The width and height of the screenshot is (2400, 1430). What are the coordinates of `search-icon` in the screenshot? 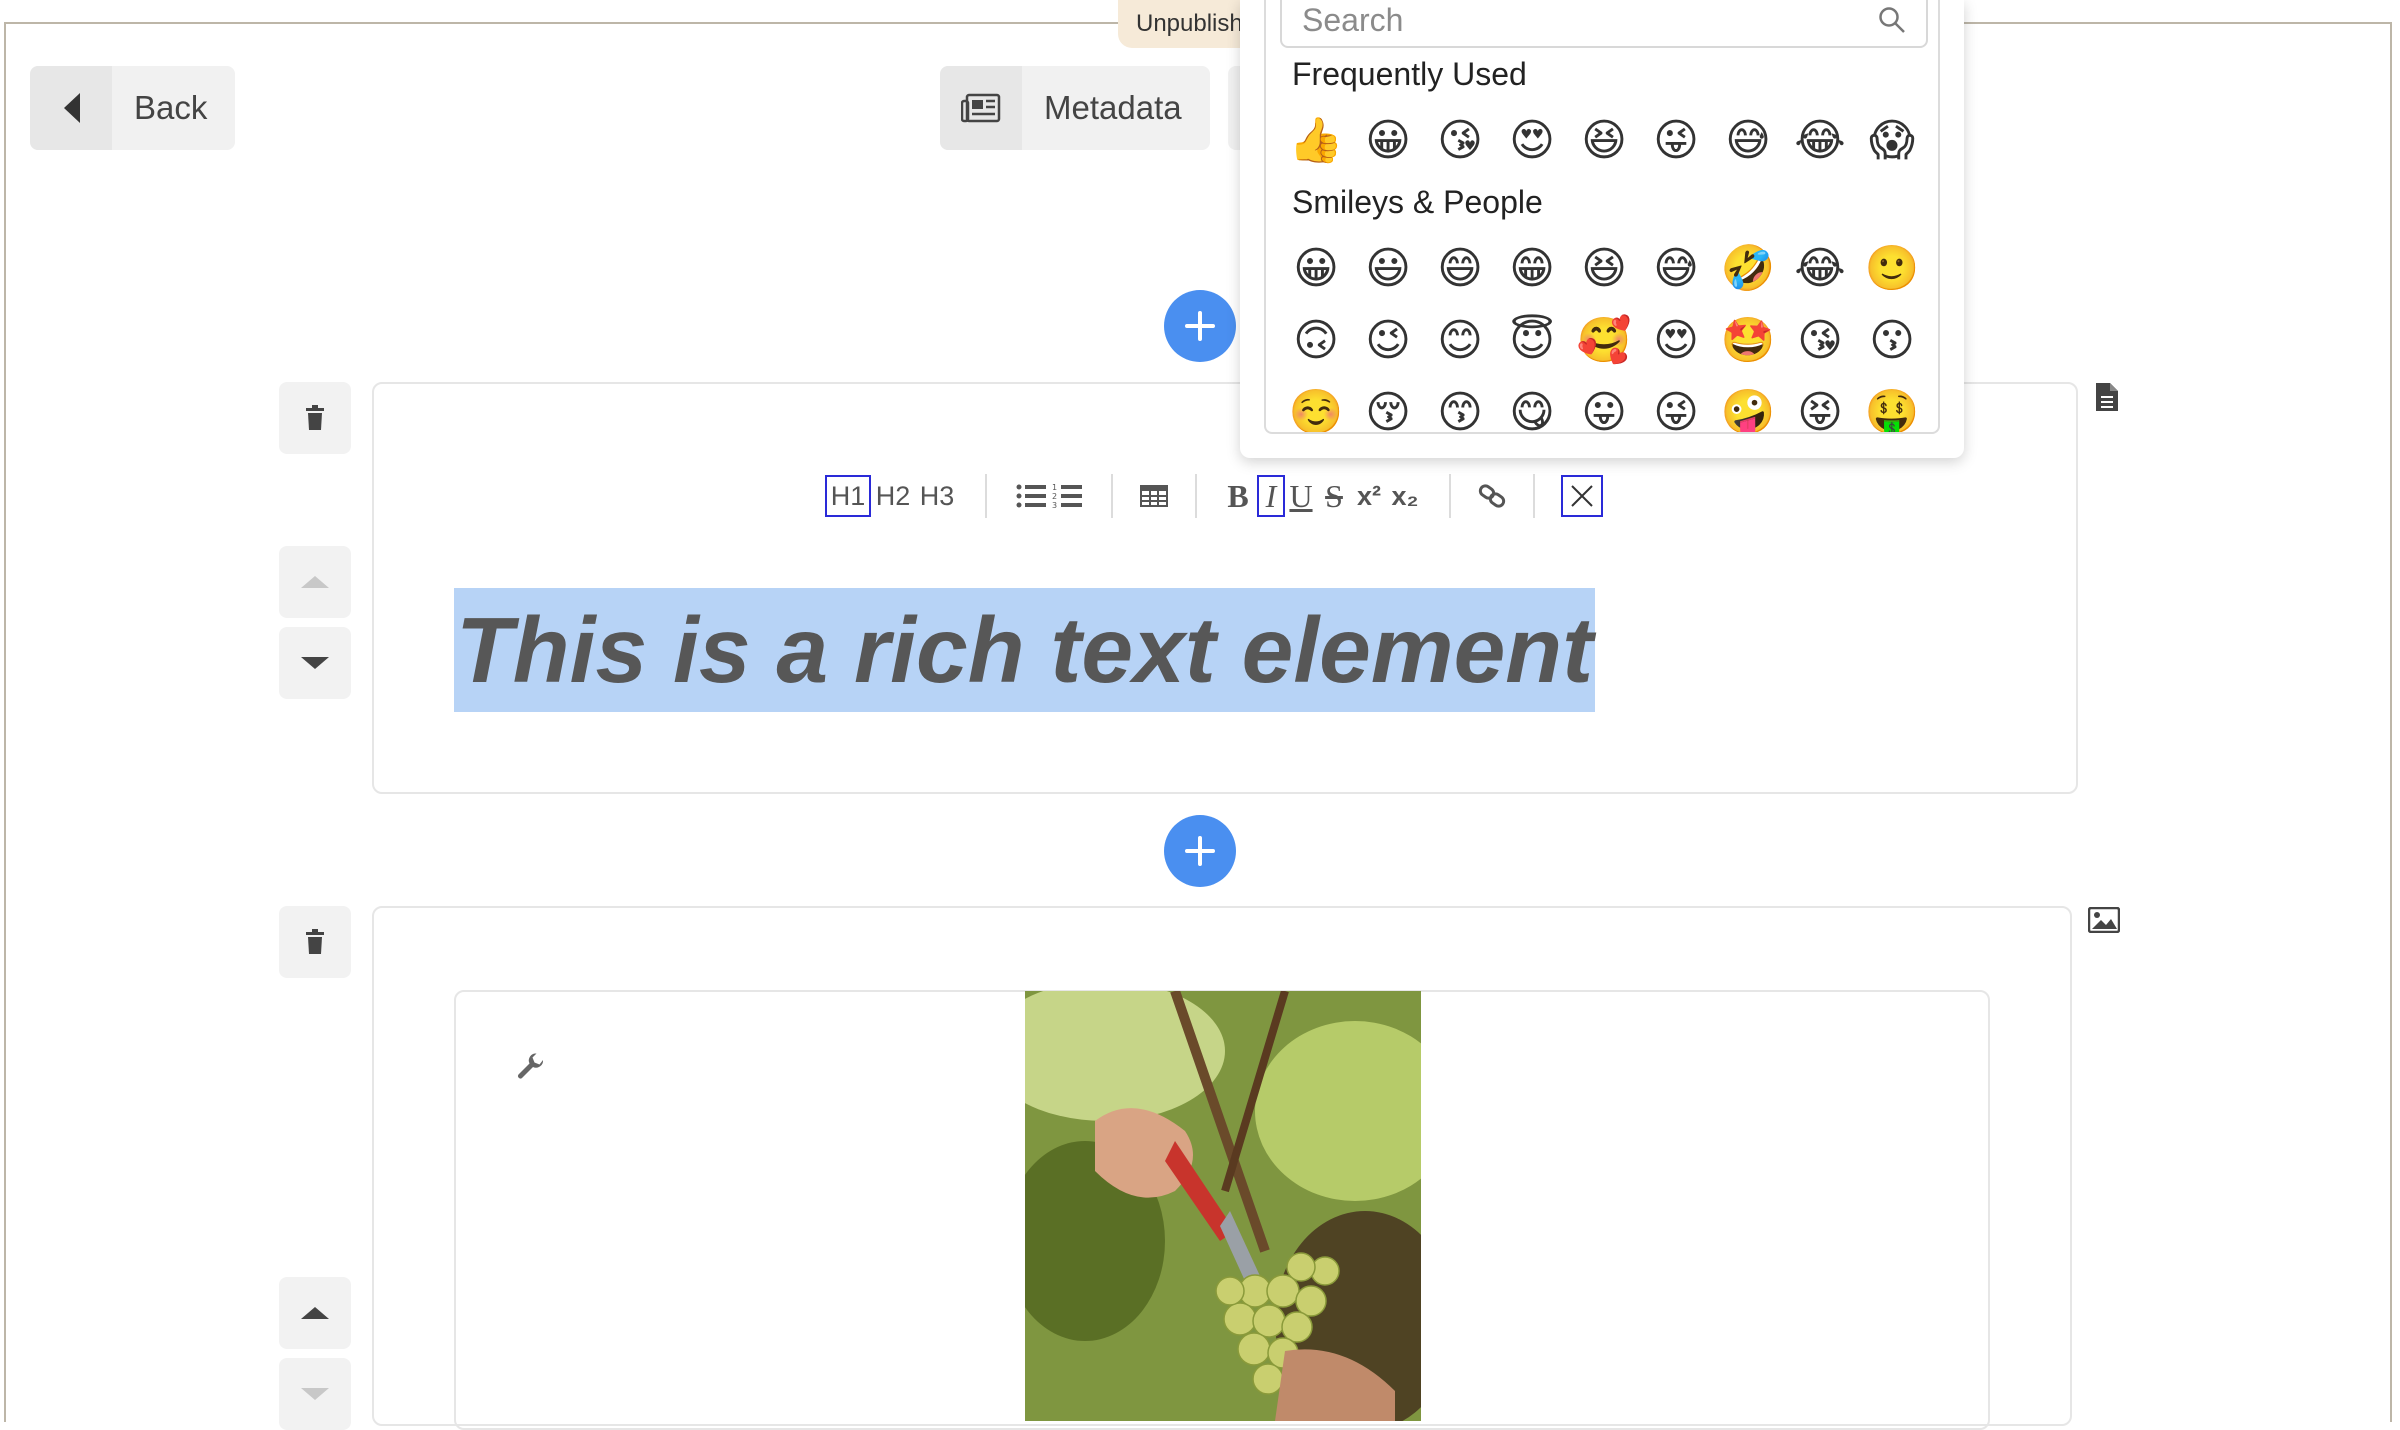 It's located at (1892, 20).